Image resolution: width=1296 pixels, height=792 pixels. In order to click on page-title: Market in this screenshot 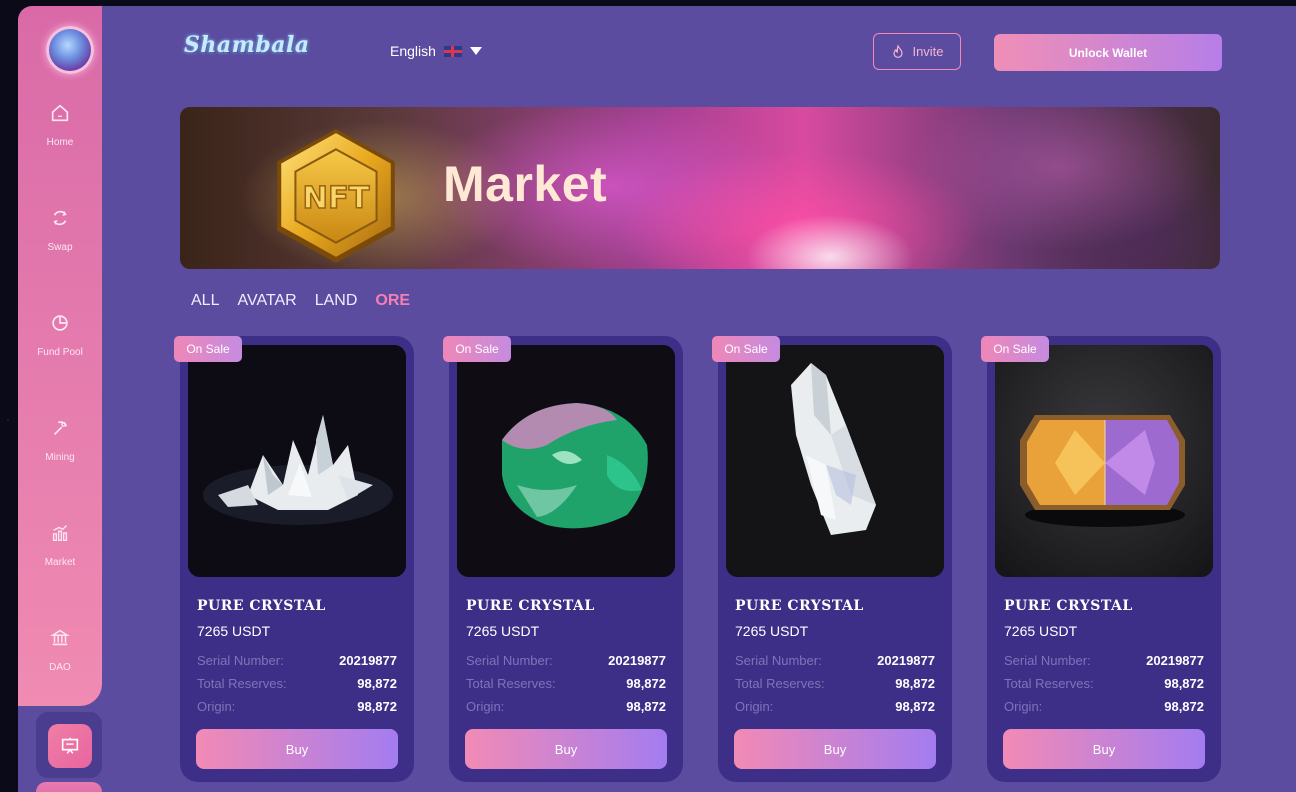, I will do `click(525, 184)`.